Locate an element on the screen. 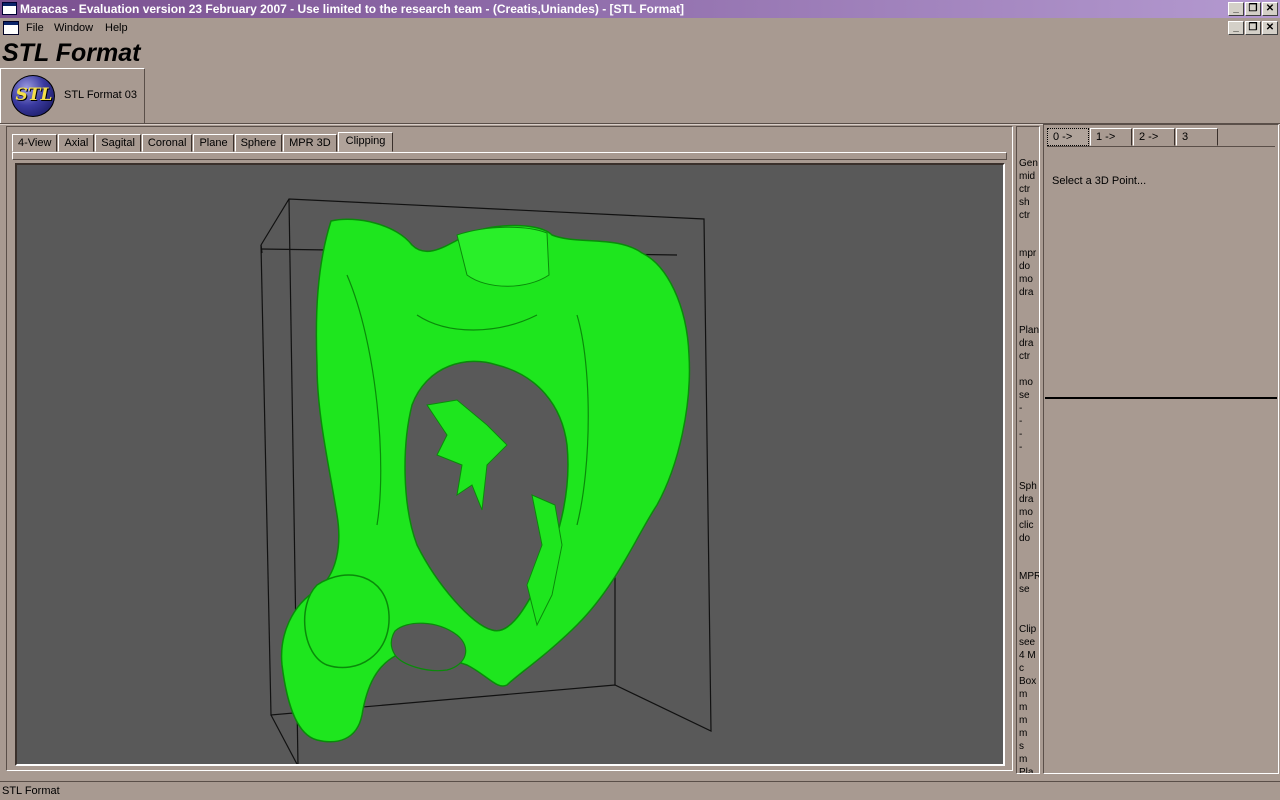 The image size is (1280, 800). tab-plane: Plane is located at coordinates (213, 143).